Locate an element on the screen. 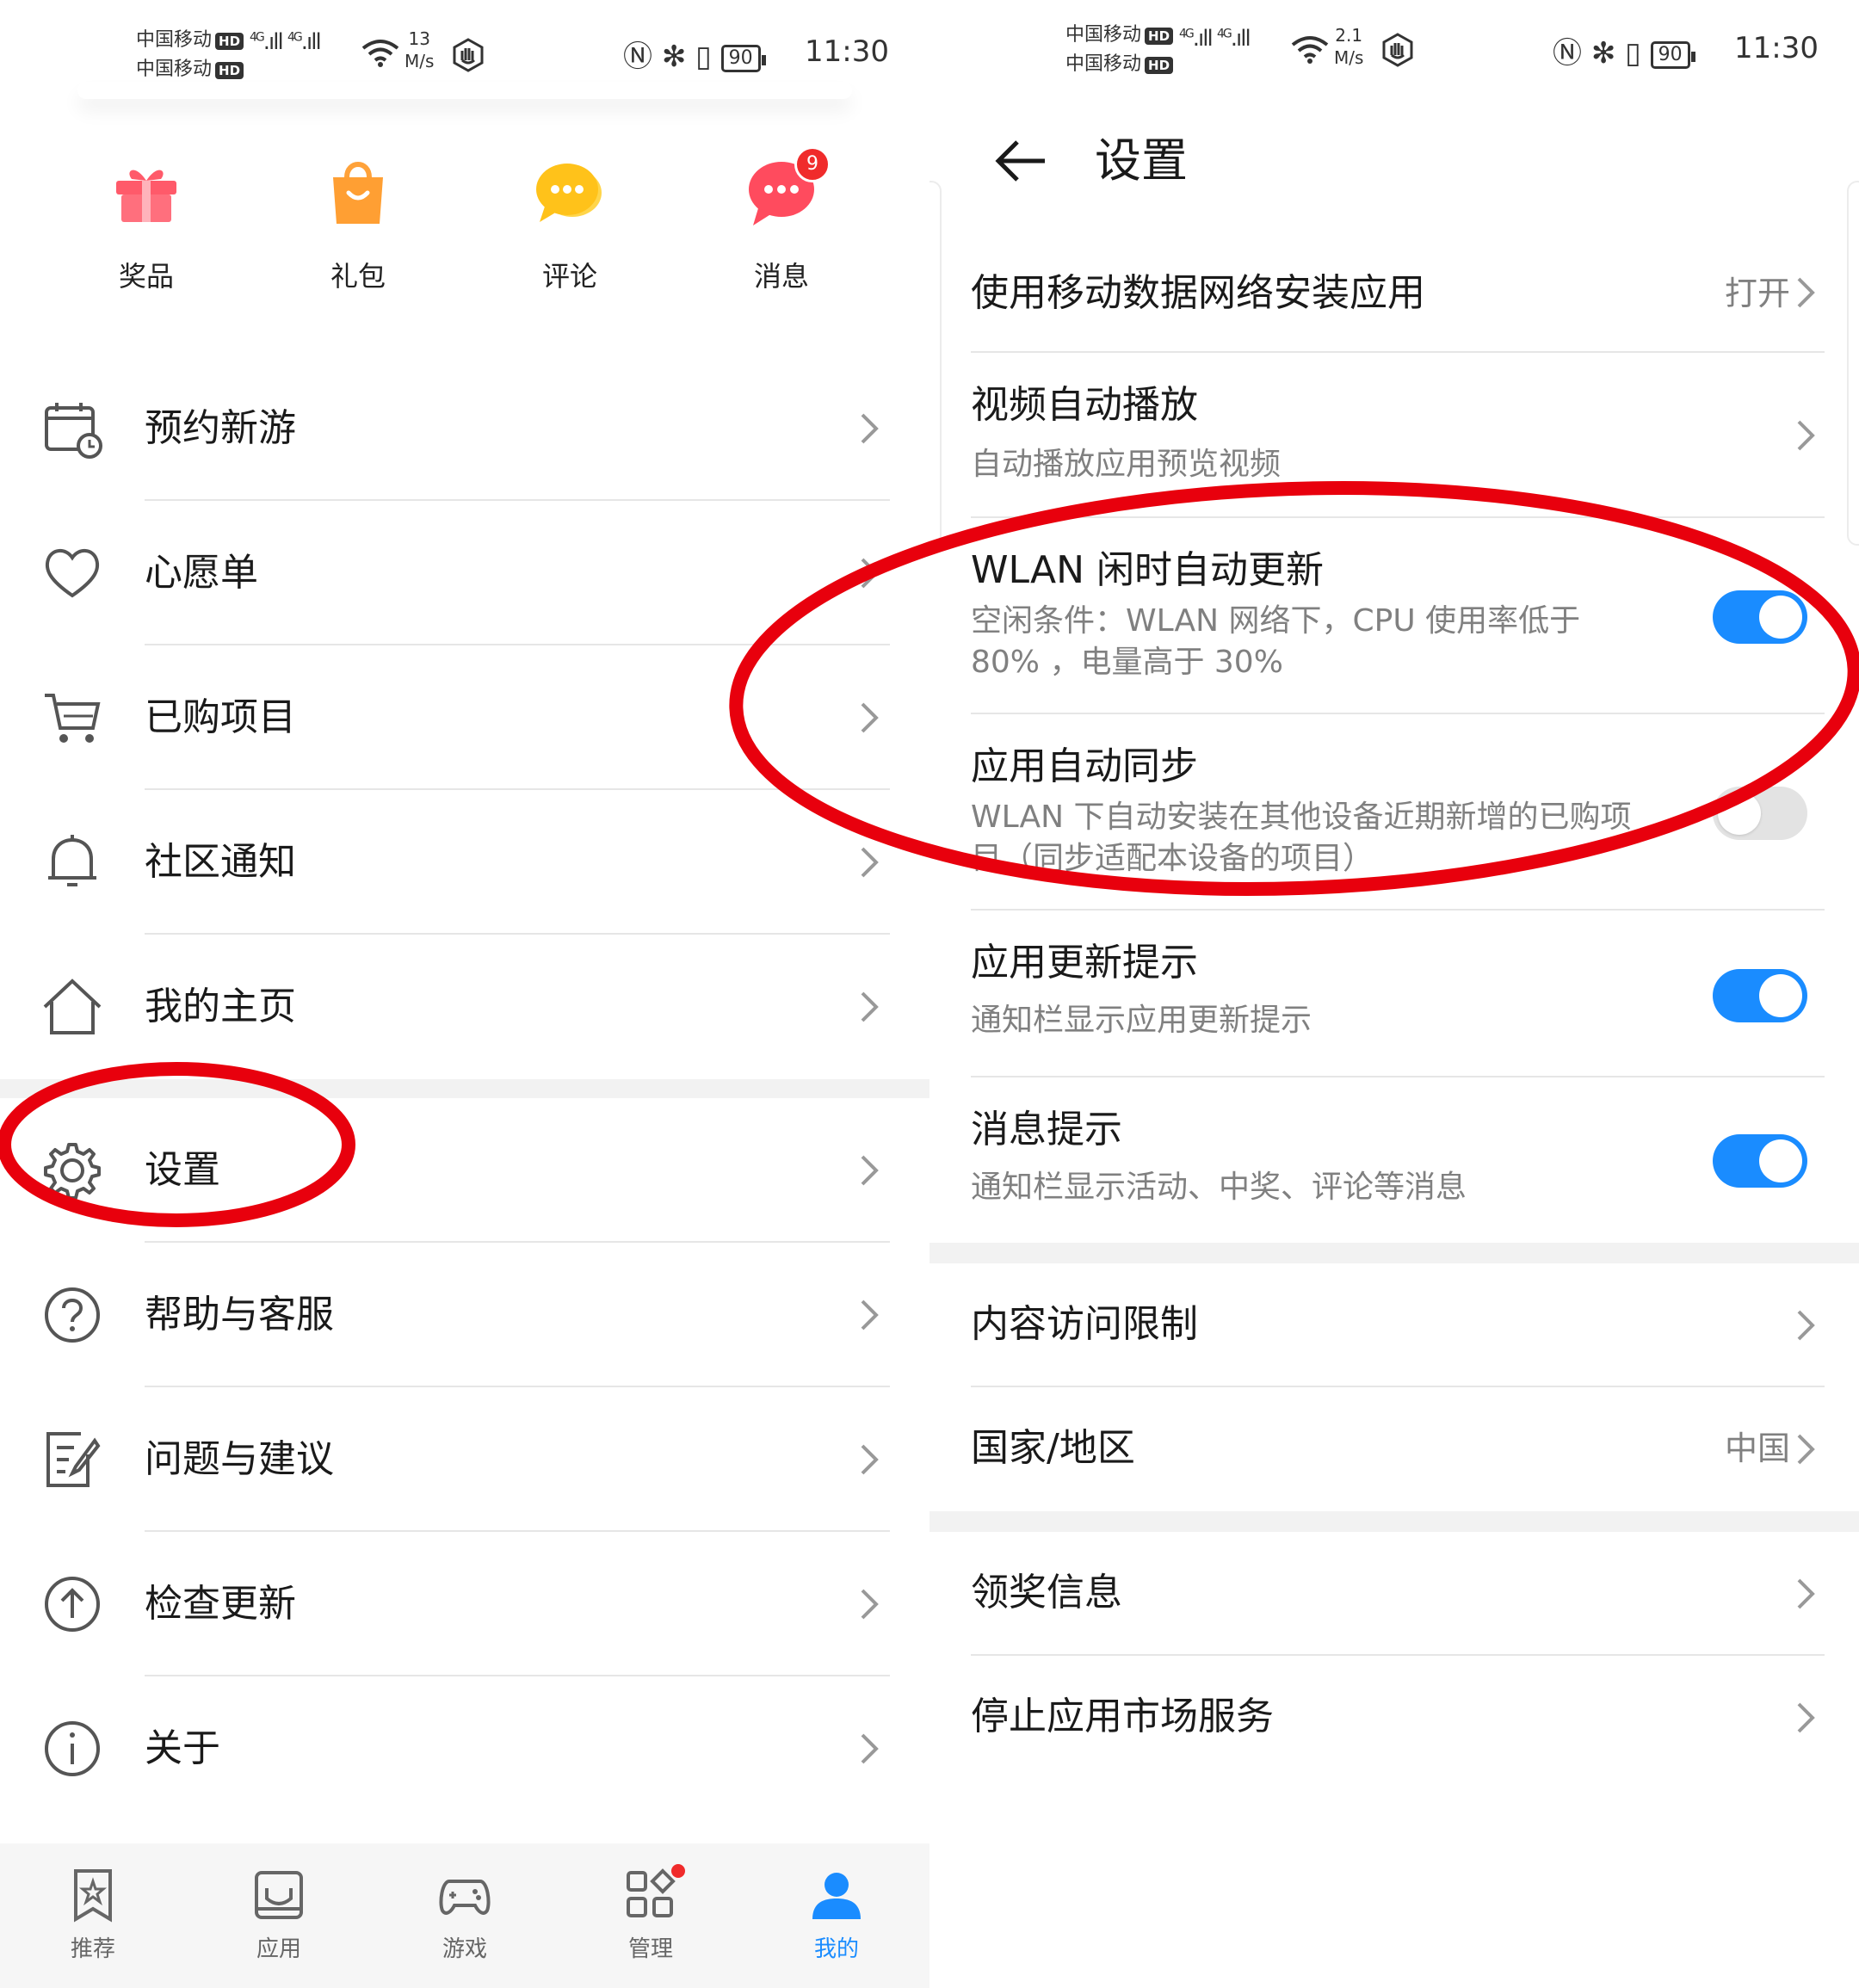  back-arrow-icon is located at coordinates (1021, 161).